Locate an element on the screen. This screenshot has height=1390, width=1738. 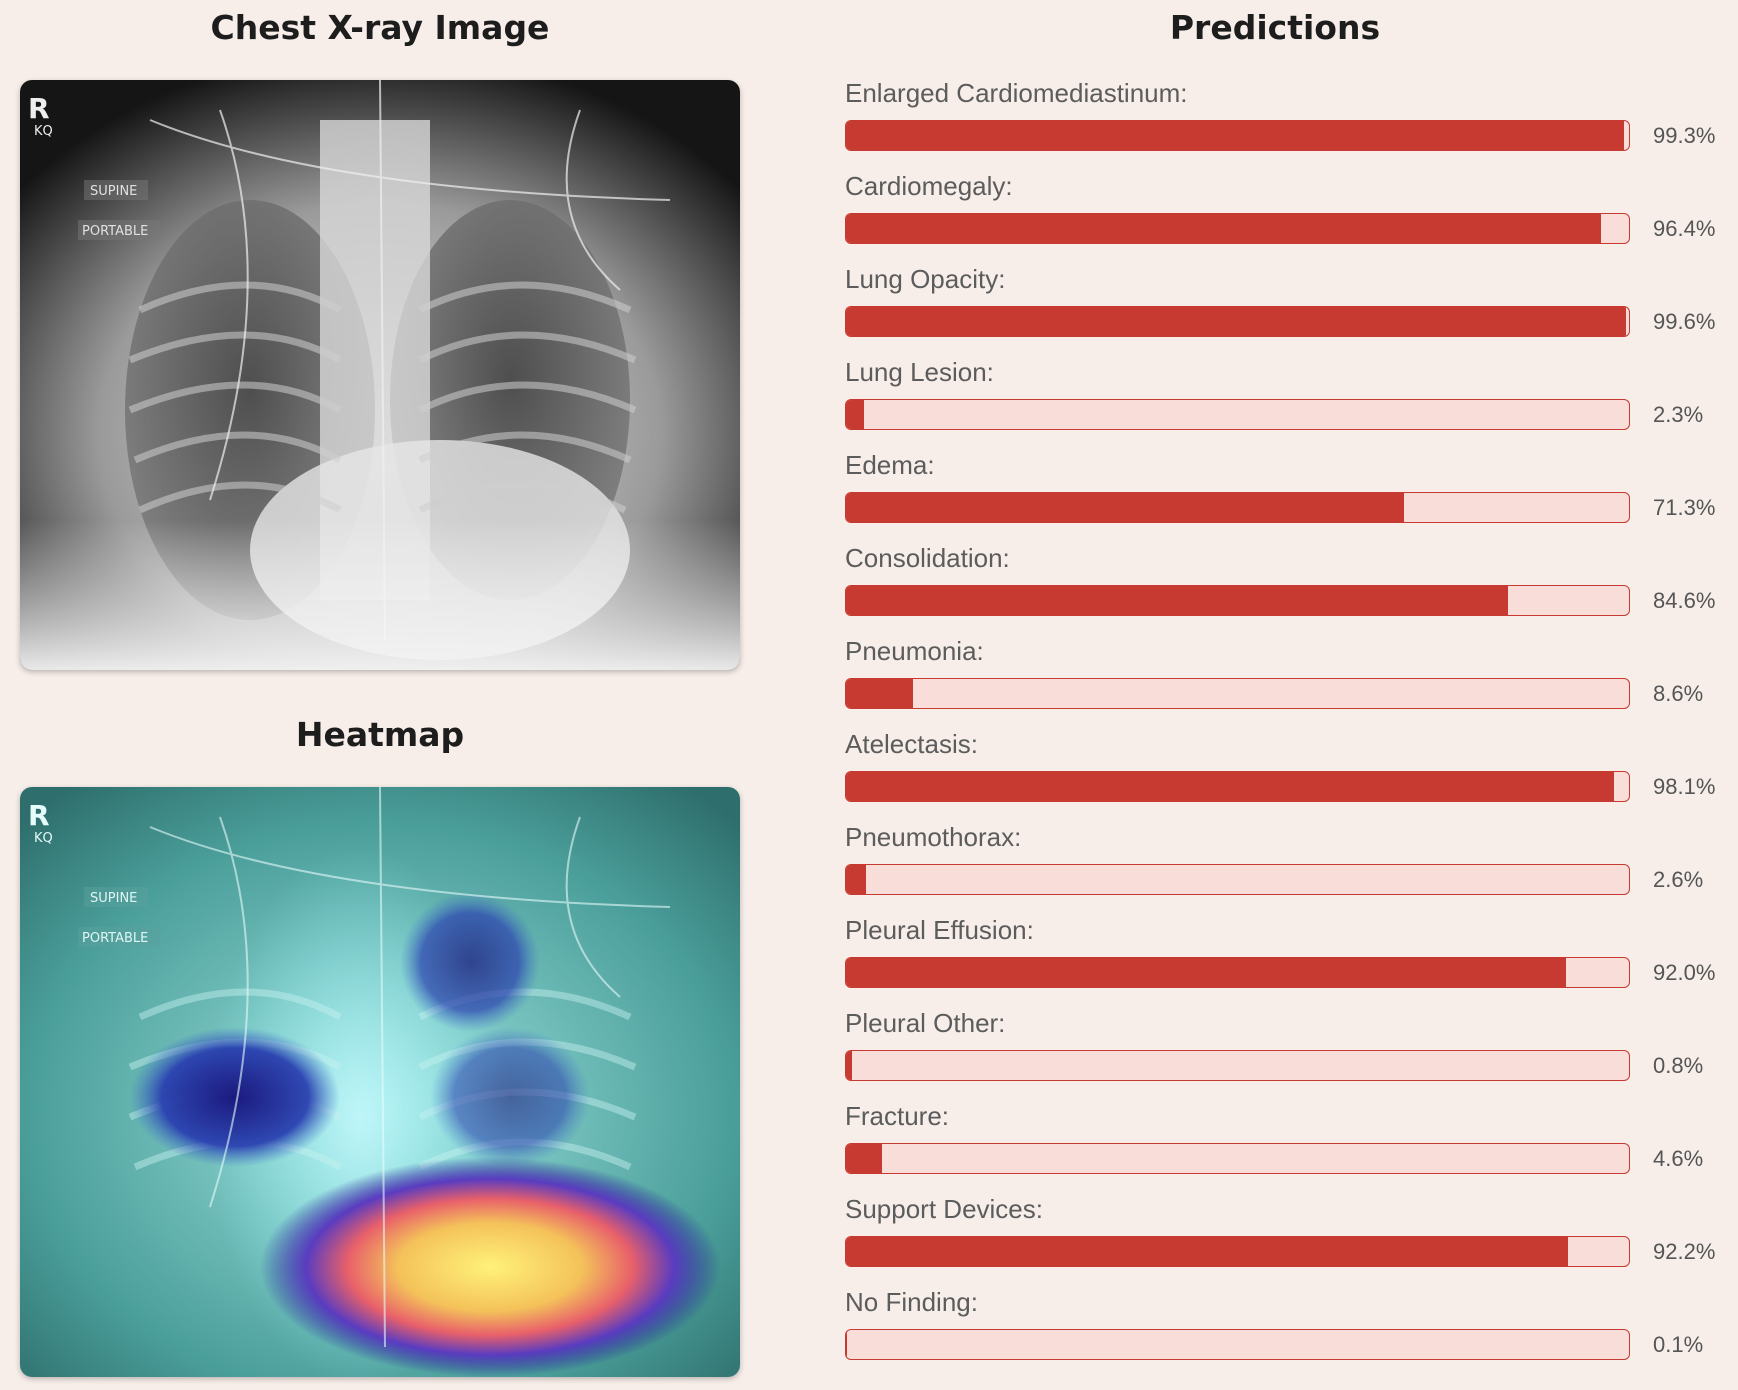
prediction-label: Pleural Effusion: is located at coordinates (939, 930).